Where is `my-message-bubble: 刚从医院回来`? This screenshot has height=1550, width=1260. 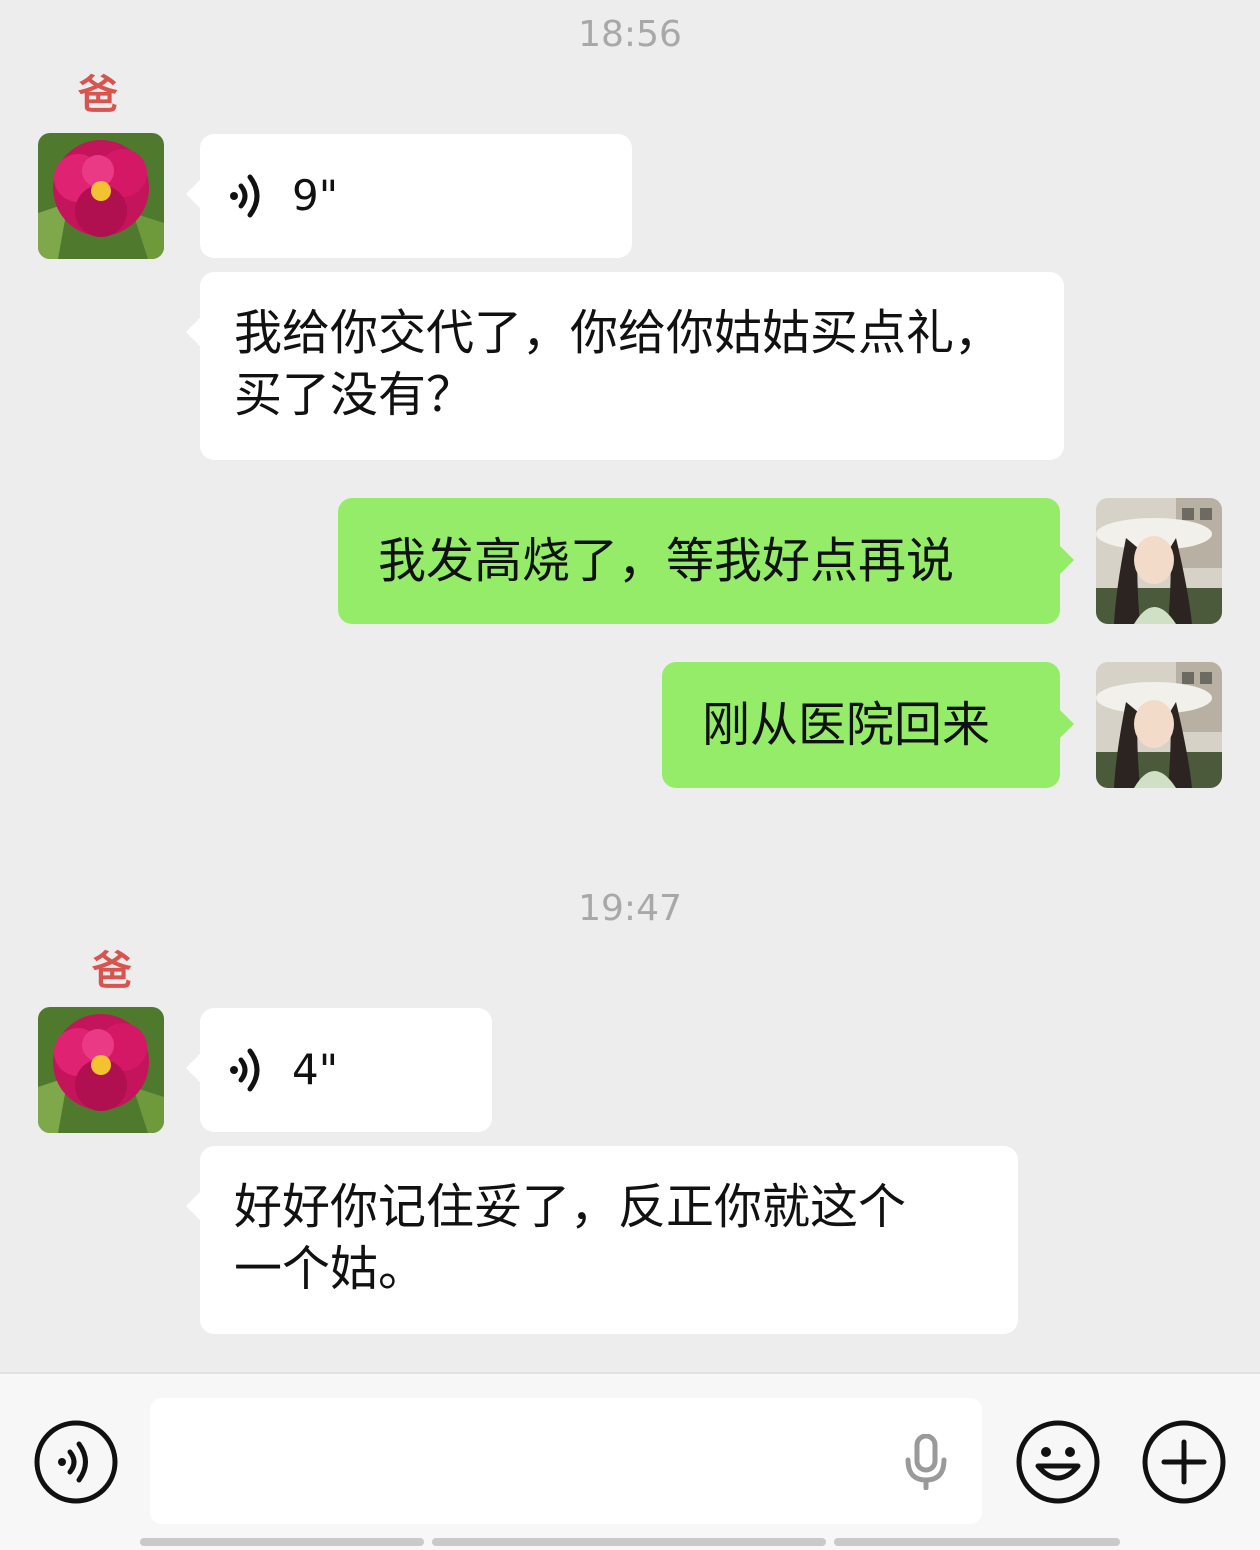 my-message-bubble: 刚从医院回来 is located at coordinates (868, 725).